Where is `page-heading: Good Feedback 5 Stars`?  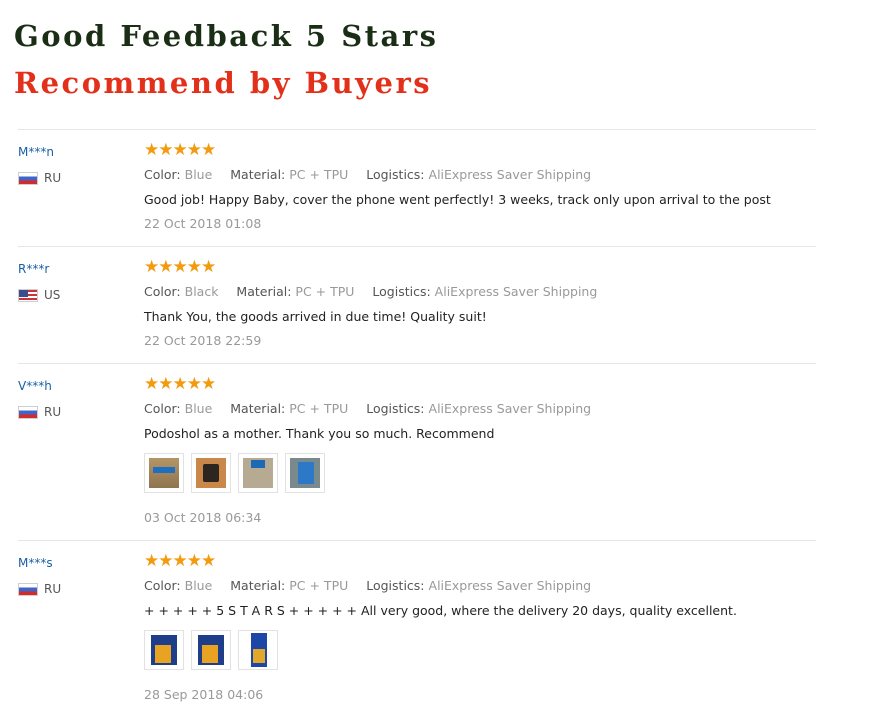
page-heading: Good Feedback 5 Stars is located at coordinates (226, 36).